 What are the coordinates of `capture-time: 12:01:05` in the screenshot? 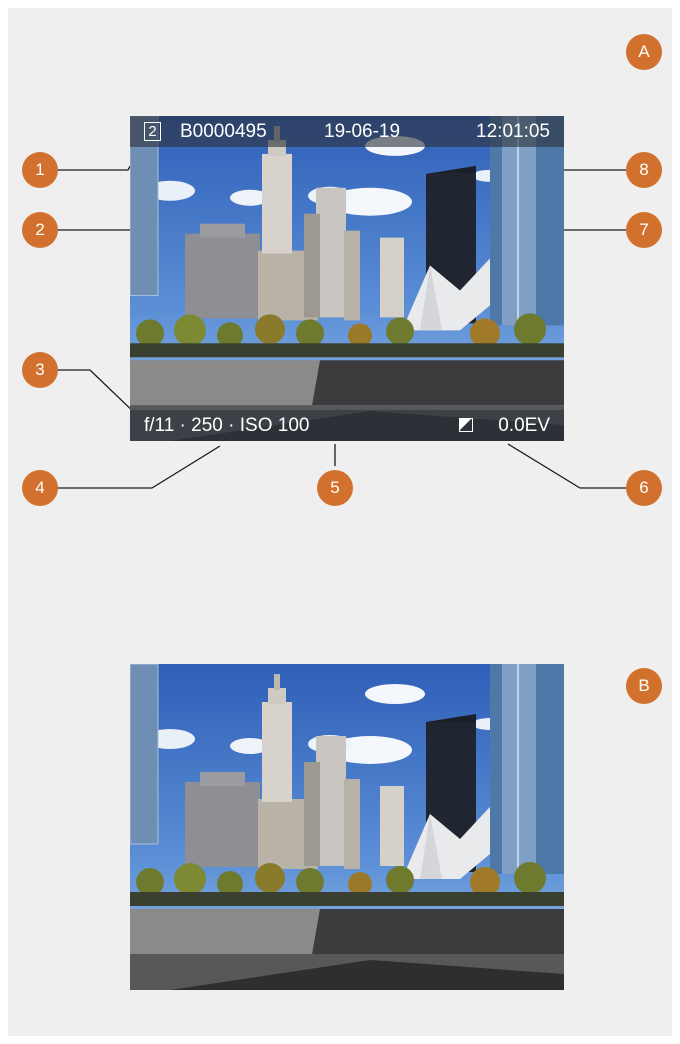 It's located at (513, 131).